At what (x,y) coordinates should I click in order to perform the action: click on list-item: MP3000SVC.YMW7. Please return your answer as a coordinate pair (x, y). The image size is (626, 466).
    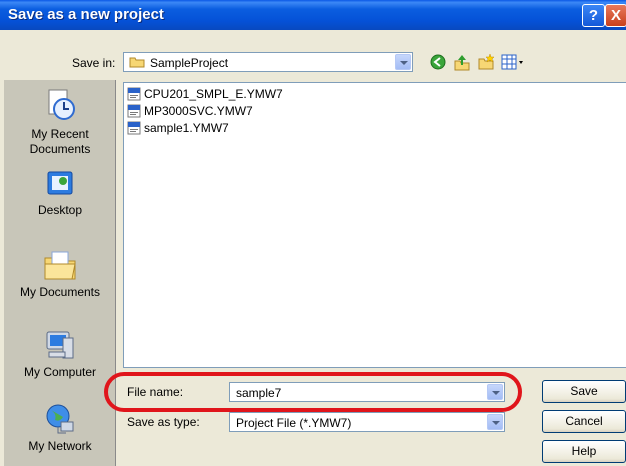
    Looking at the image, I should click on (190, 111).